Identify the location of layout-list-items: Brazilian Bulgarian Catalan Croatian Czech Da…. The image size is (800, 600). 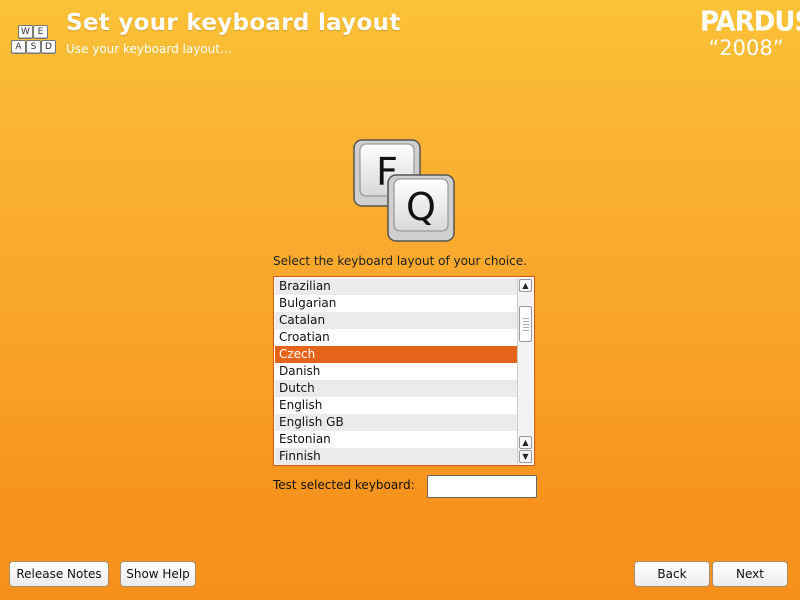
(397, 371).